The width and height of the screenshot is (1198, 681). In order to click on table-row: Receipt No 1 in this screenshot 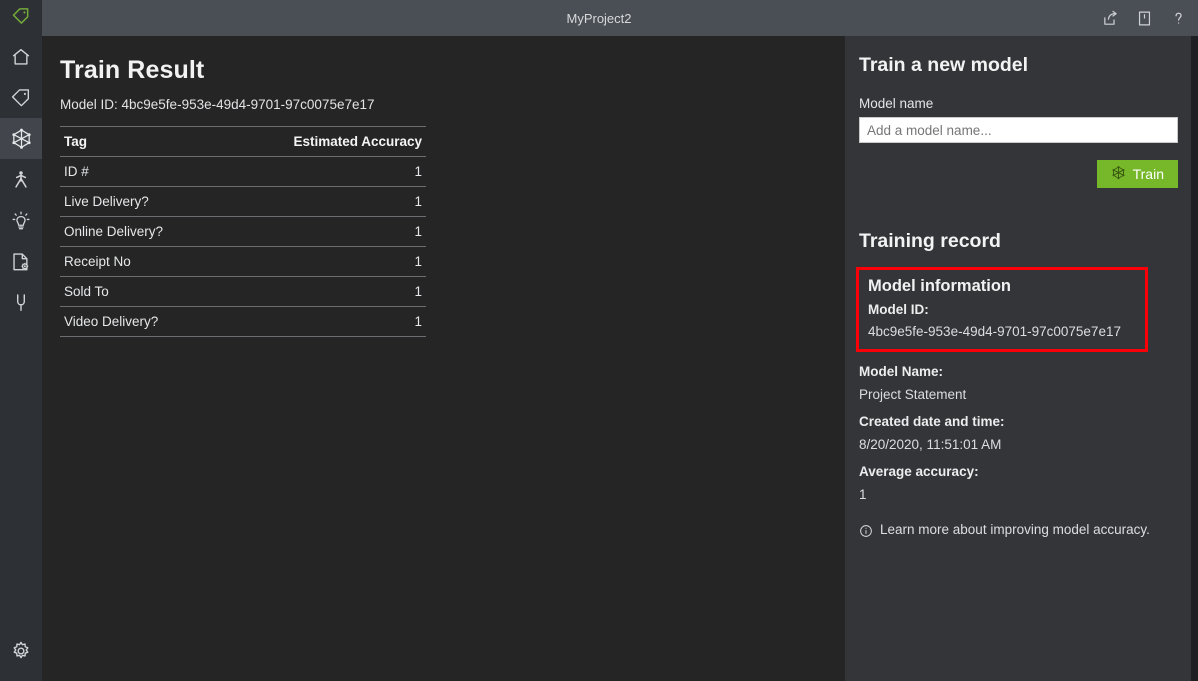, I will do `click(243, 261)`.